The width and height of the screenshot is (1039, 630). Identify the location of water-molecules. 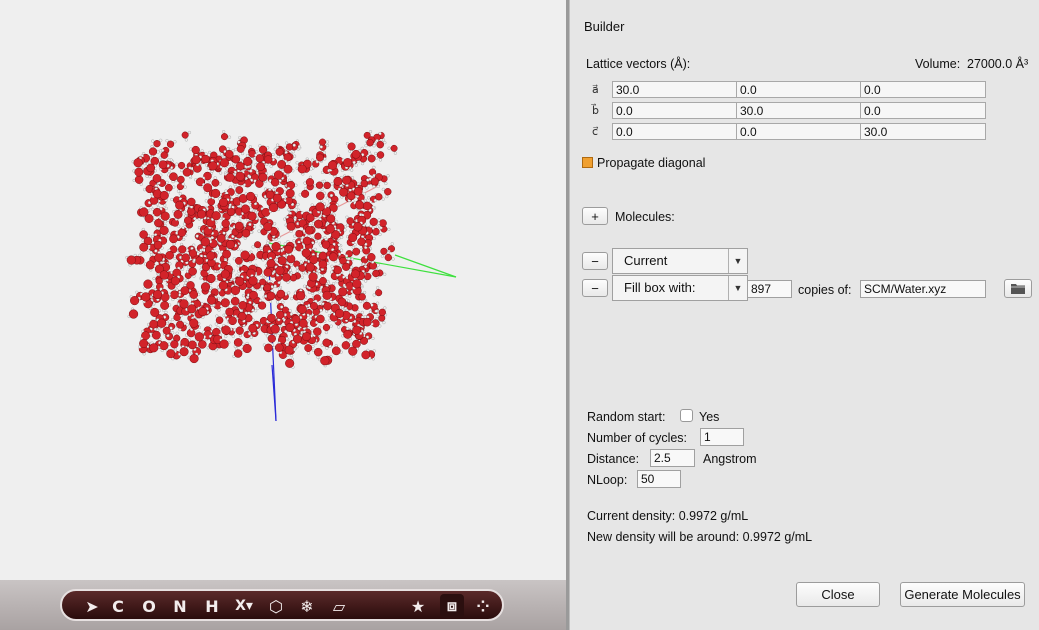
(261, 249).